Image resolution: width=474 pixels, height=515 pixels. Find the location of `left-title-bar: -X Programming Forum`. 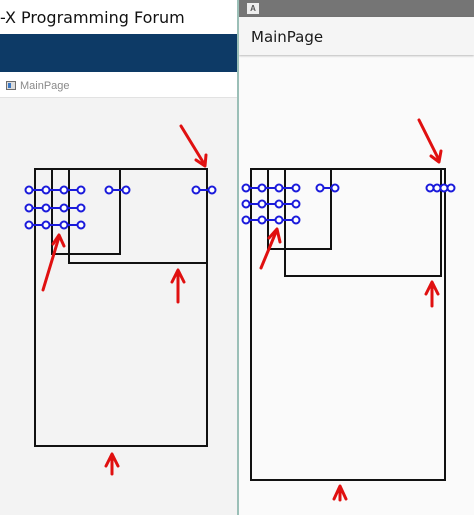

left-title-bar: -X Programming Forum is located at coordinates (119, 17).